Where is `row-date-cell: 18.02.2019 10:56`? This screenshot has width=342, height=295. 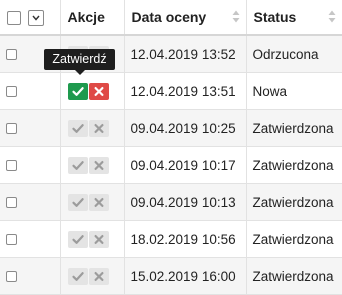
row-date-cell: 18.02.2019 10:56 is located at coordinates (185, 239).